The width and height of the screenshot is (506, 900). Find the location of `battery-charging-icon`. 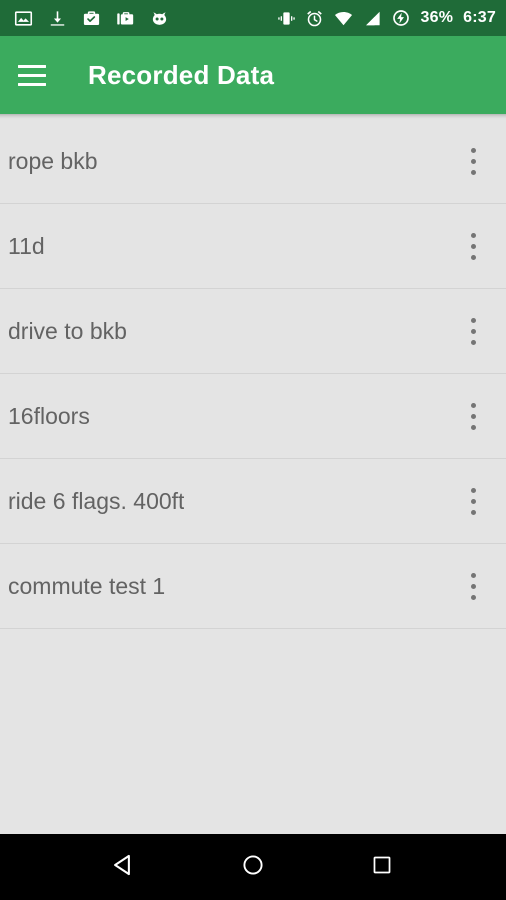

battery-charging-icon is located at coordinates (401, 18).